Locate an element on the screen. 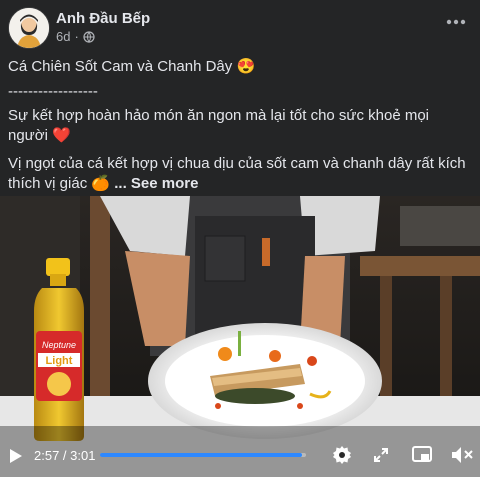 The width and height of the screenshot is (480, 477). picture-in-picture-icon is located at coordinates (422, 454).